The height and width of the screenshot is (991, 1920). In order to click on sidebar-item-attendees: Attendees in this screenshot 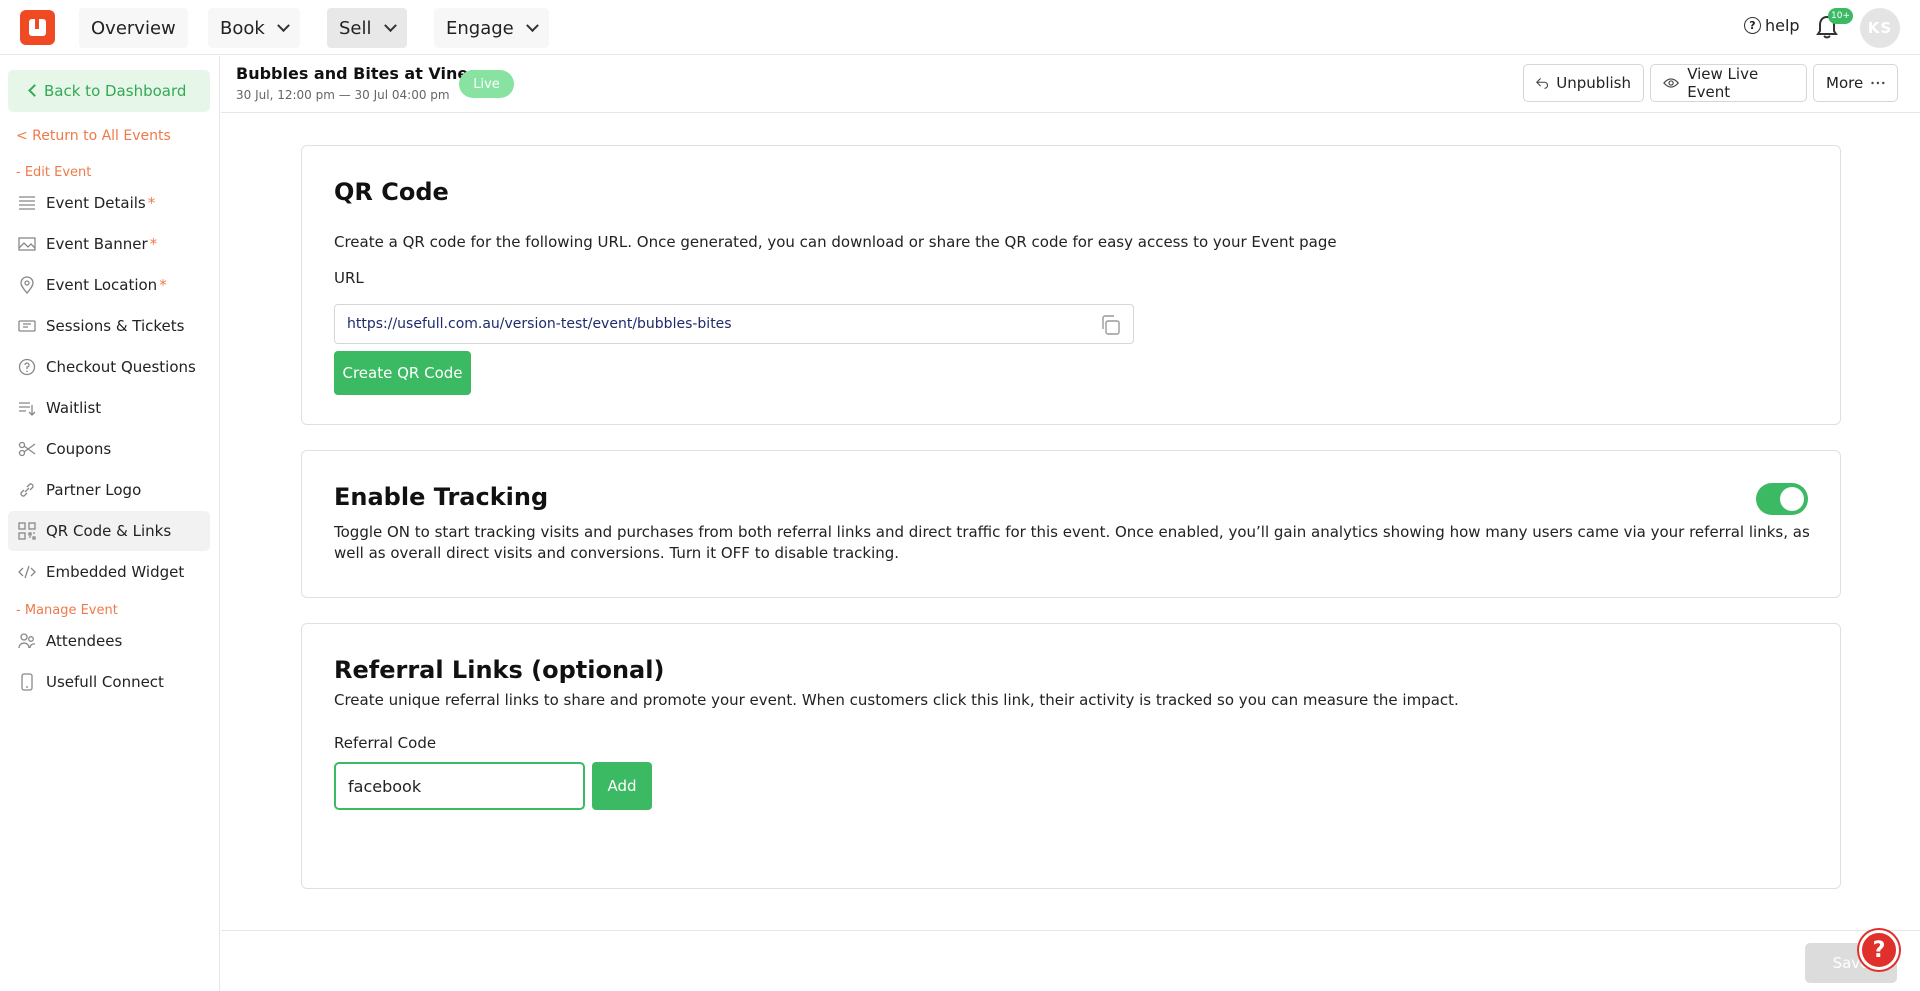, I will do `click(109, 641)`.